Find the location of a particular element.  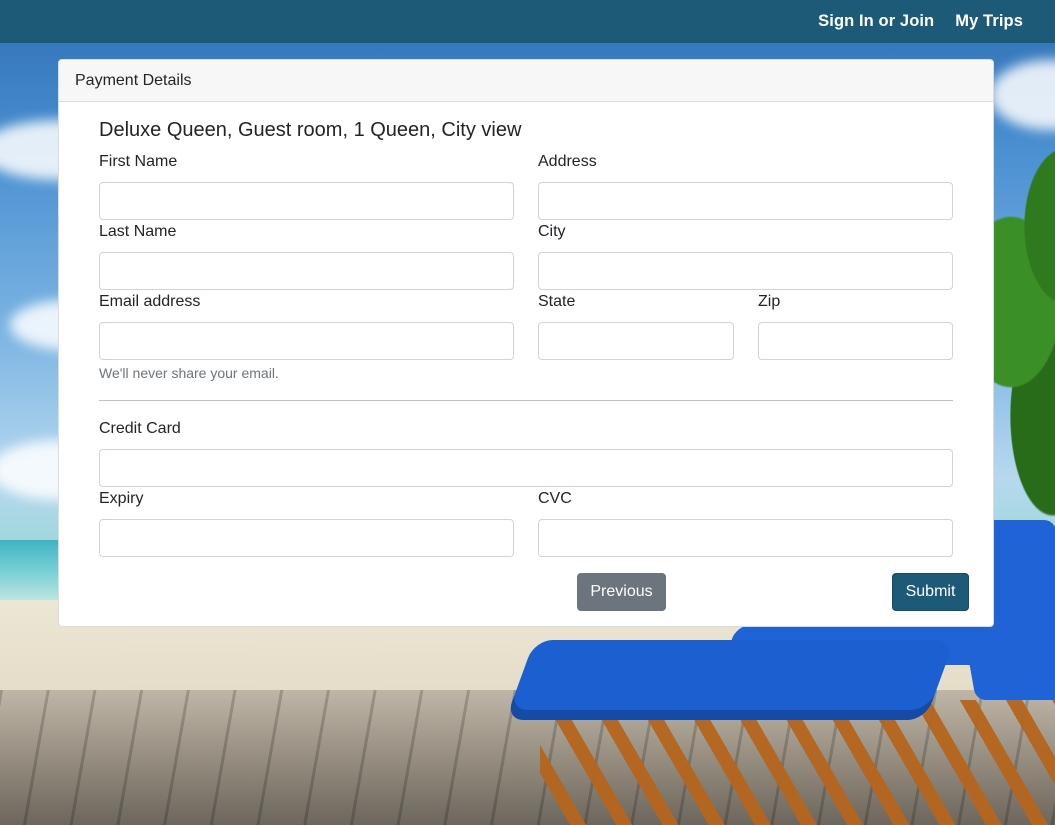

cvc-group: CVC is located at coordinates (745, 523).